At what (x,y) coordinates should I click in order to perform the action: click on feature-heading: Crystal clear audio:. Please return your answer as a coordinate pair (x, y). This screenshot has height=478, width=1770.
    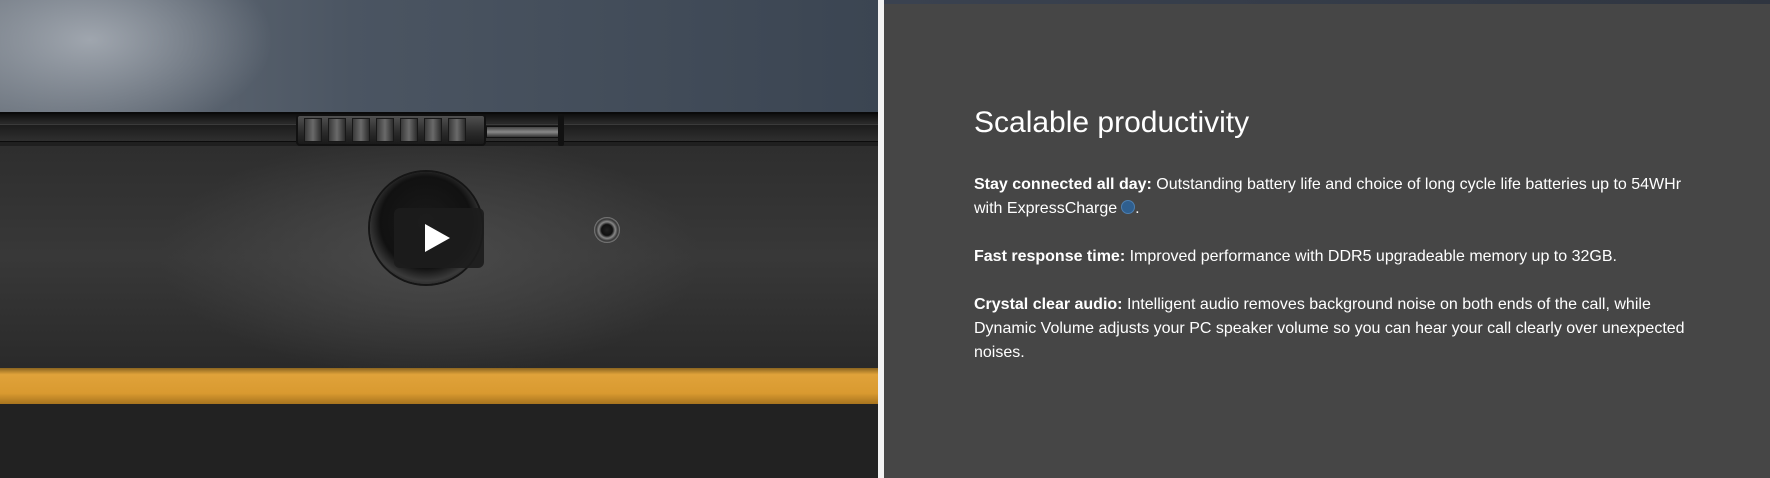
    Looking at the image, I should click on (1048, 304).